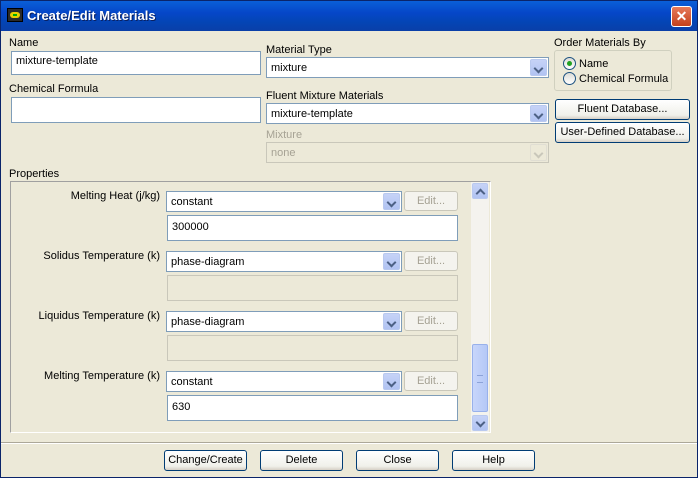  I want to click on solidus-temperature-method-dropdown: phase-diagram, so click(284, 261).